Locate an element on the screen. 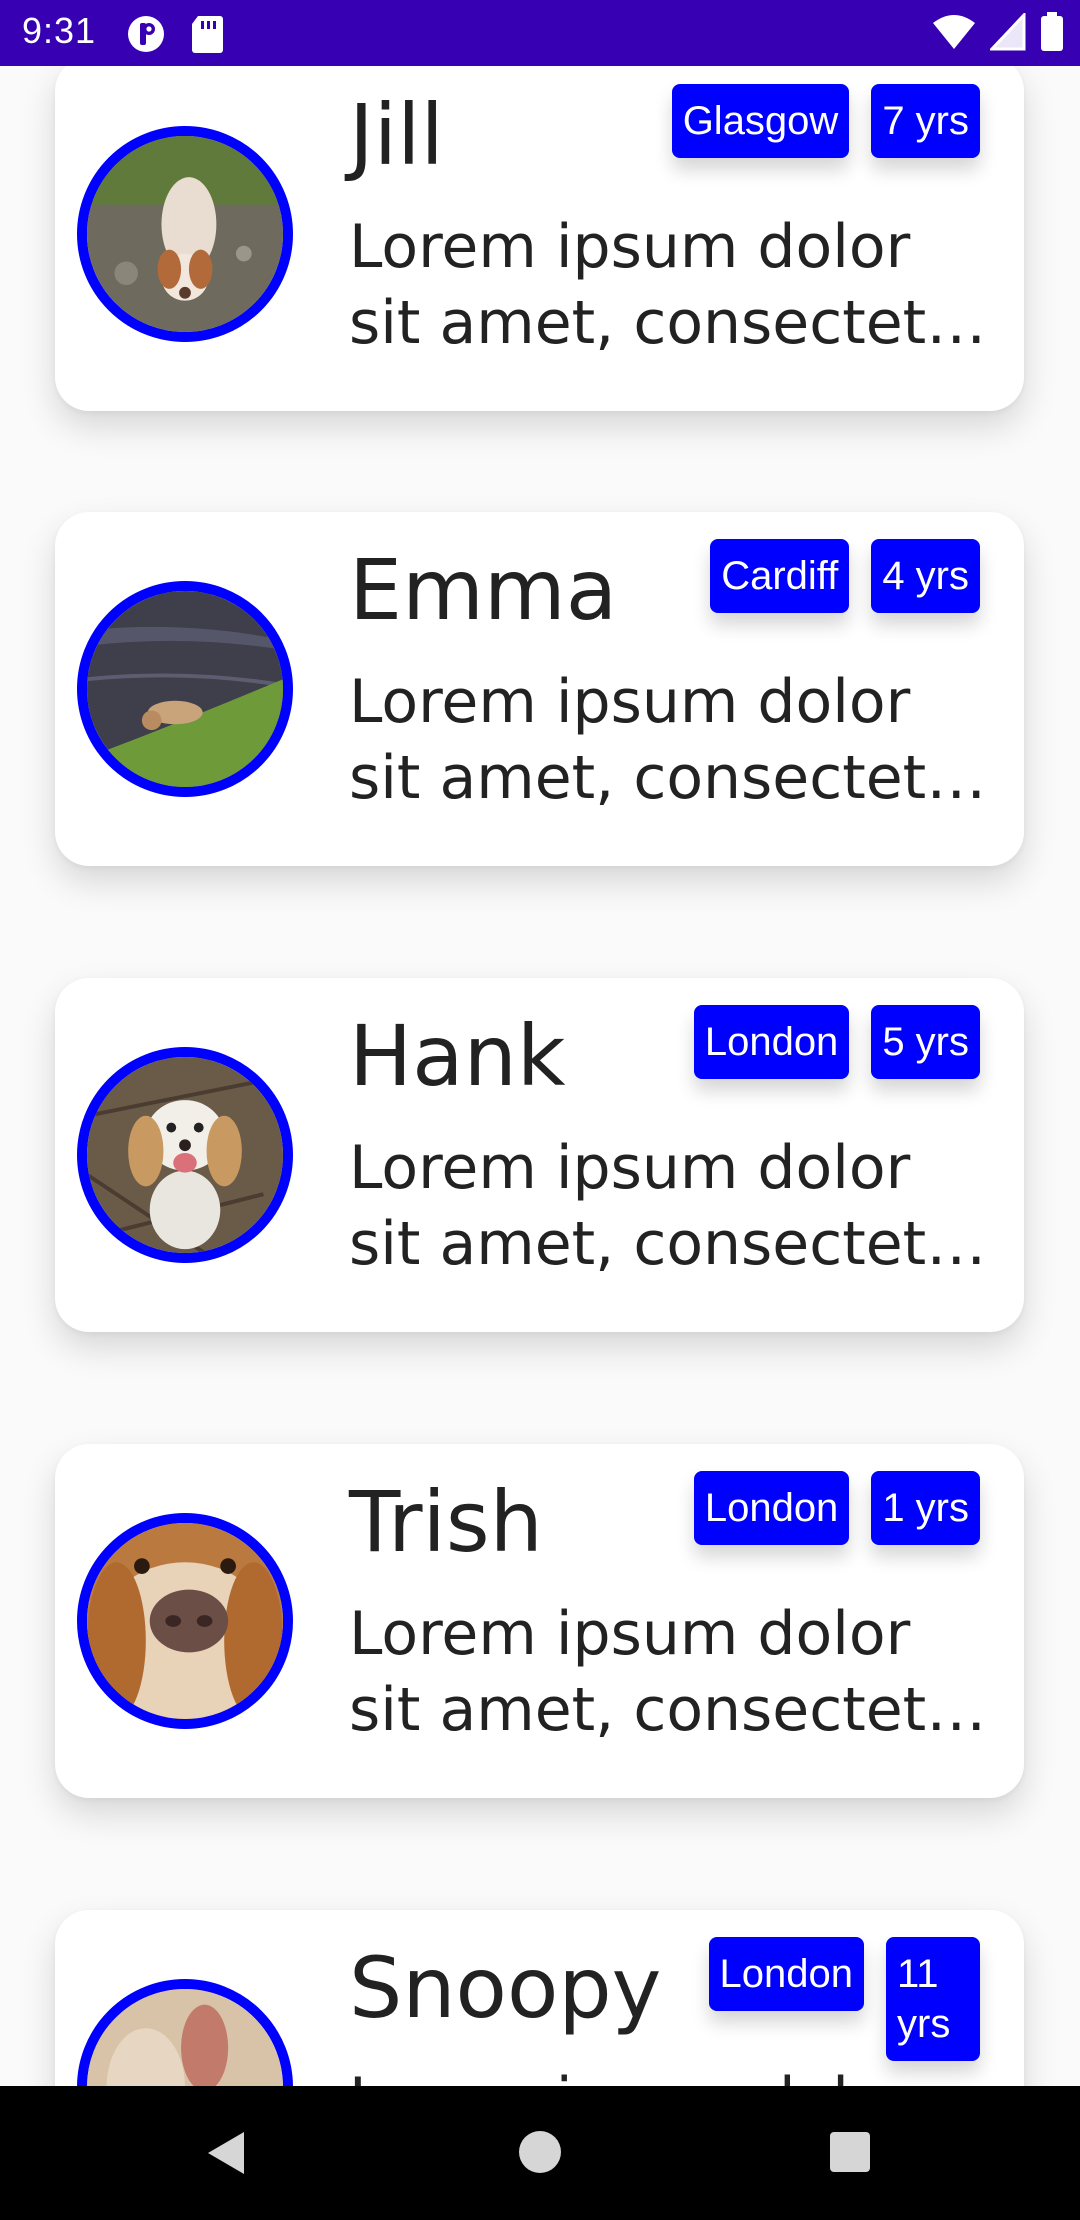 The height and width of the screenshot is (2220, 1080). dog-name: Jill is located at coordinates (396, 135).